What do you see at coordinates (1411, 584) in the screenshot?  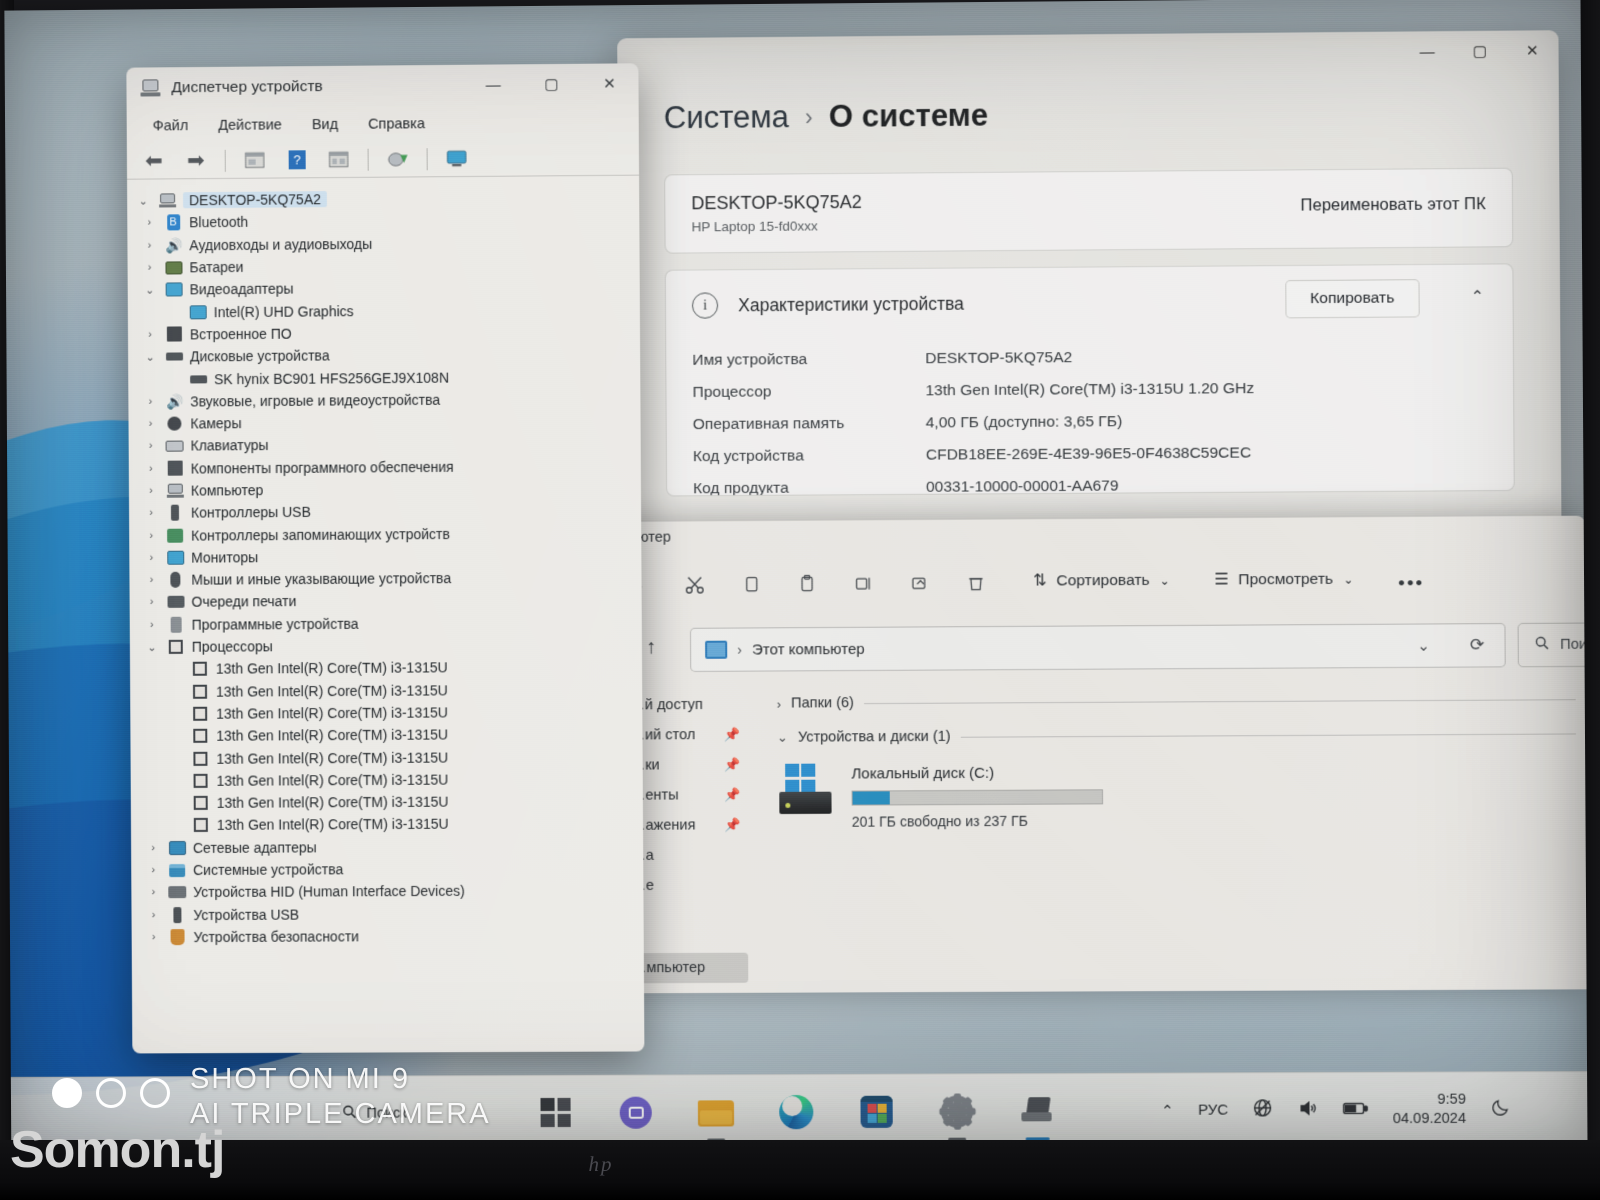 I see `more-options-button: •••` at bounding box center [1411, 584].